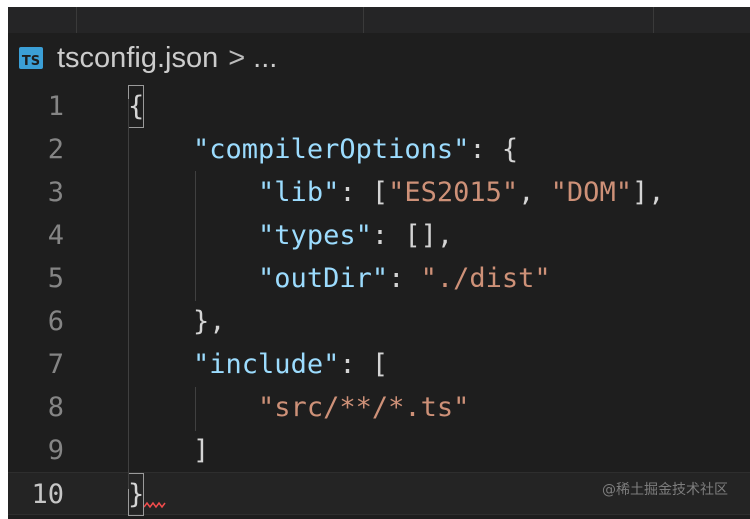 Image resolution: width=750 pixels, height=519 pixels. I want to click on matched-bracket: }, so click(136, 494).